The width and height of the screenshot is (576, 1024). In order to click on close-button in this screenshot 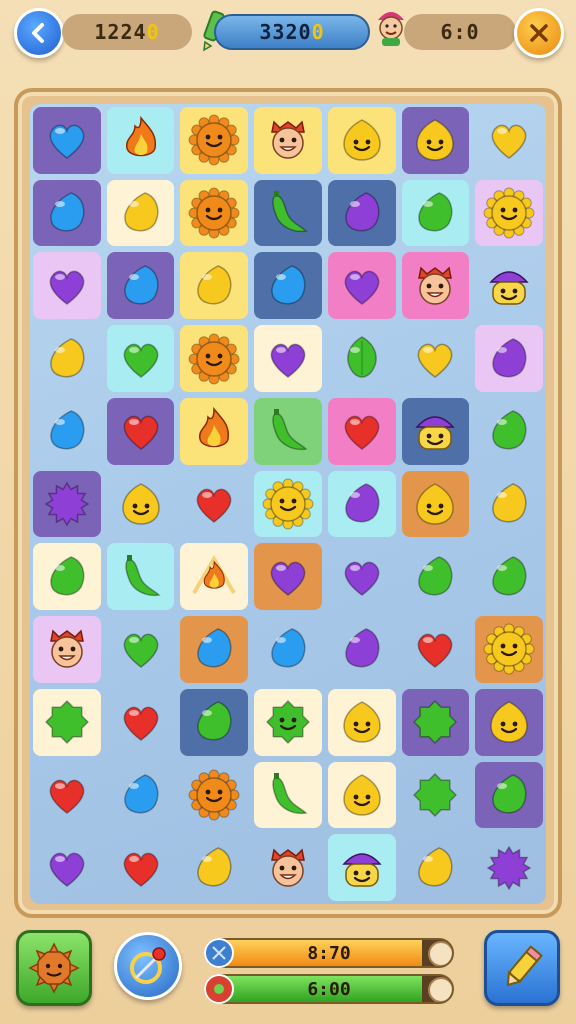, I will do `click(539, 33)`.